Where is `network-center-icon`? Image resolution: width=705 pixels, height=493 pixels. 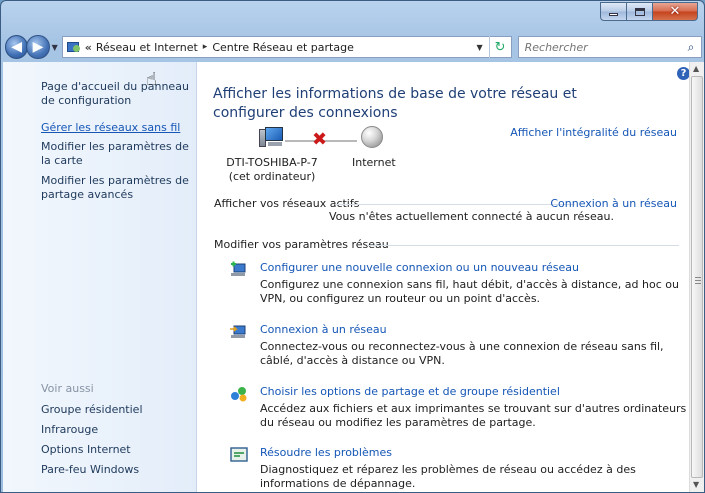 network-center-icon is located at coordinates (73, 47).